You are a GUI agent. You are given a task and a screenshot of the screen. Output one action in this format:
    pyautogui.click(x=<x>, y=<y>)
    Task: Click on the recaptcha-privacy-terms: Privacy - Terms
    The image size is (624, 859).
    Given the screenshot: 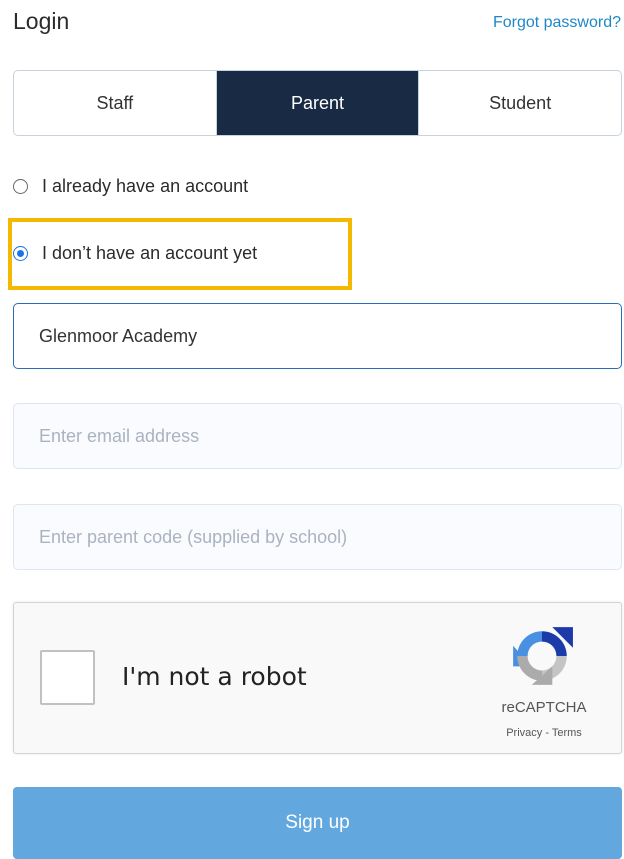 What is the action you would take?
    pyautogui.click(x=544, y=733)
    